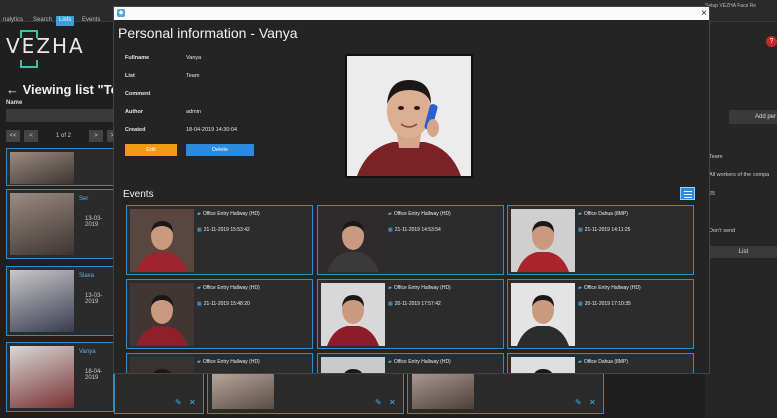 The height and width of the screenshot is (418, 777). I want to click on event-card: ▰Office Dahua (8MP)▦, so click(600, 363).